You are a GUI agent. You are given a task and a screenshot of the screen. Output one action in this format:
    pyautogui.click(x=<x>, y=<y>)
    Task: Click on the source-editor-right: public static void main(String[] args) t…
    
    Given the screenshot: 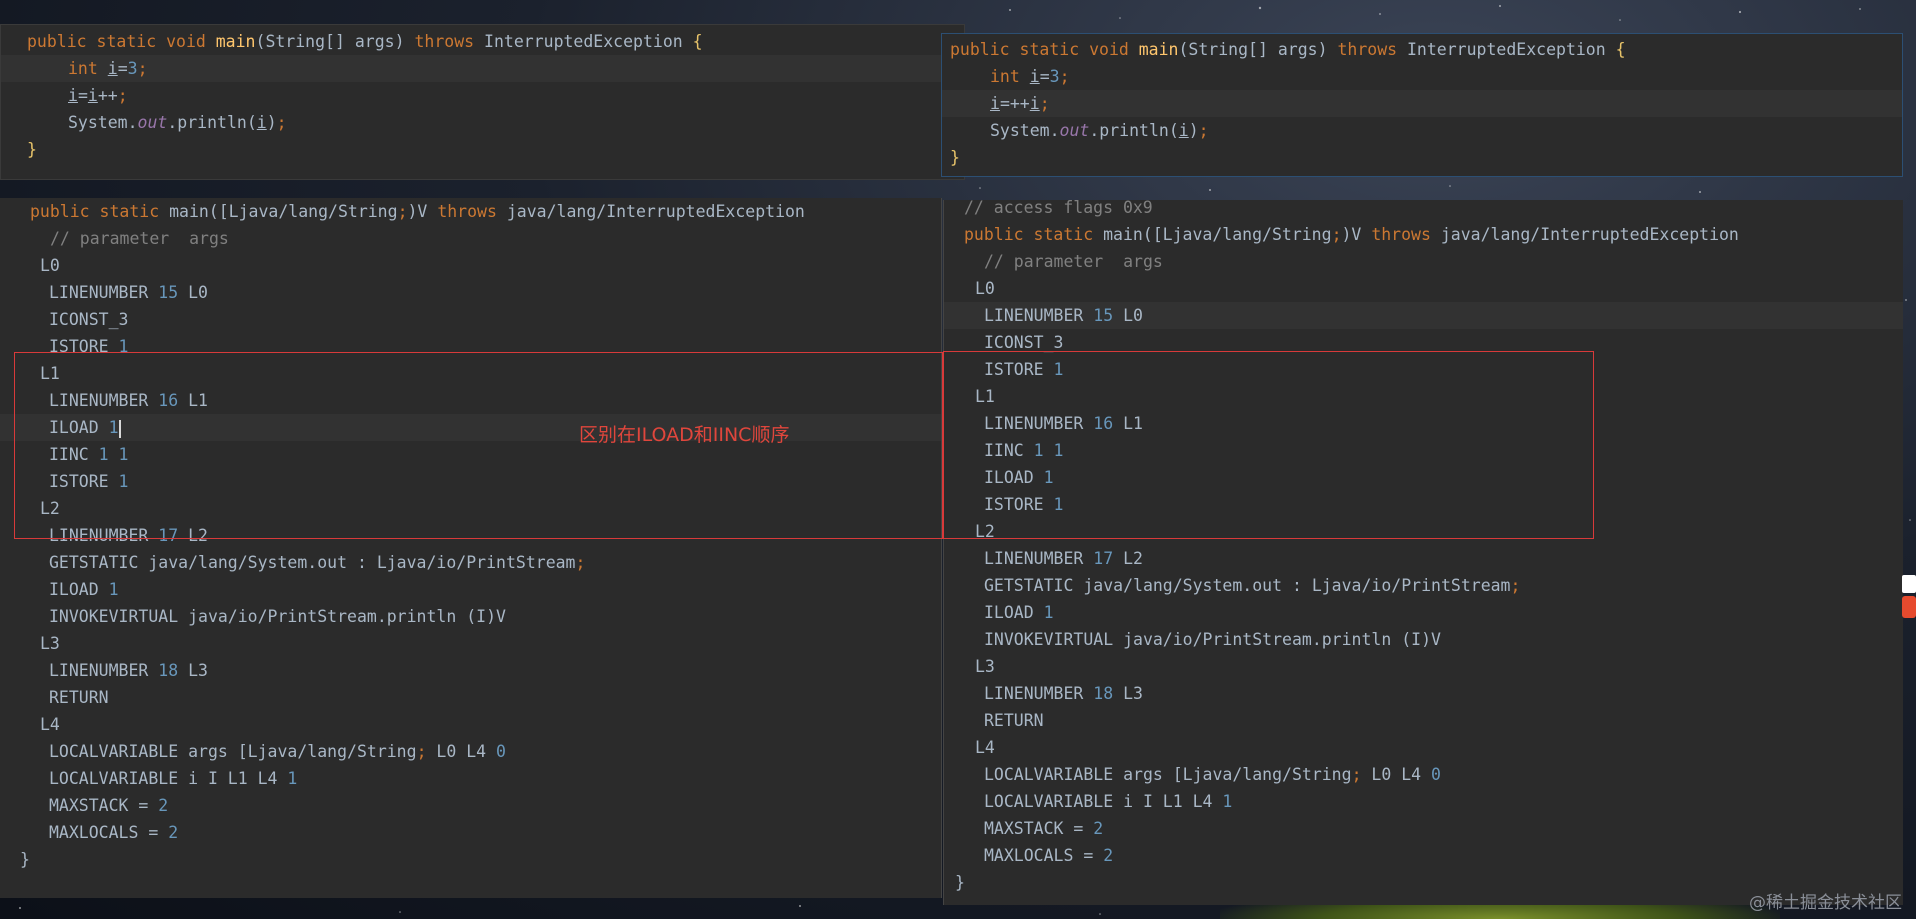 What is the action you would take?
    pyautogui.click(x=1422, y=105)
    